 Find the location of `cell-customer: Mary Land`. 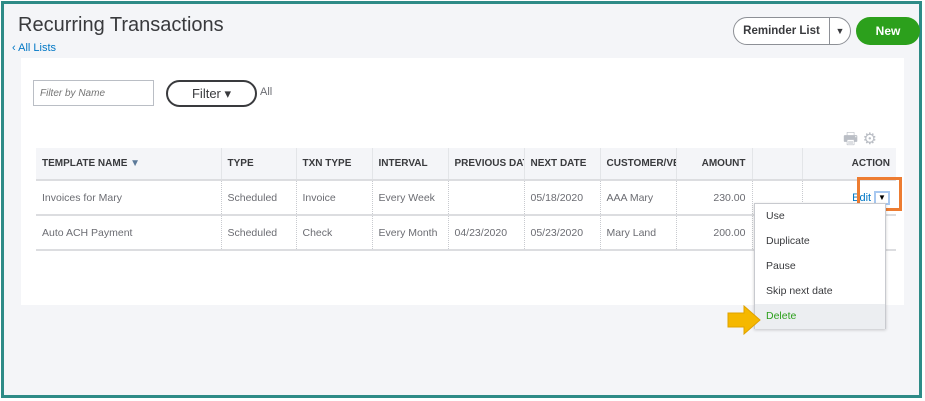

cell-customer: Mary Land is located at coordinates (638, 233).